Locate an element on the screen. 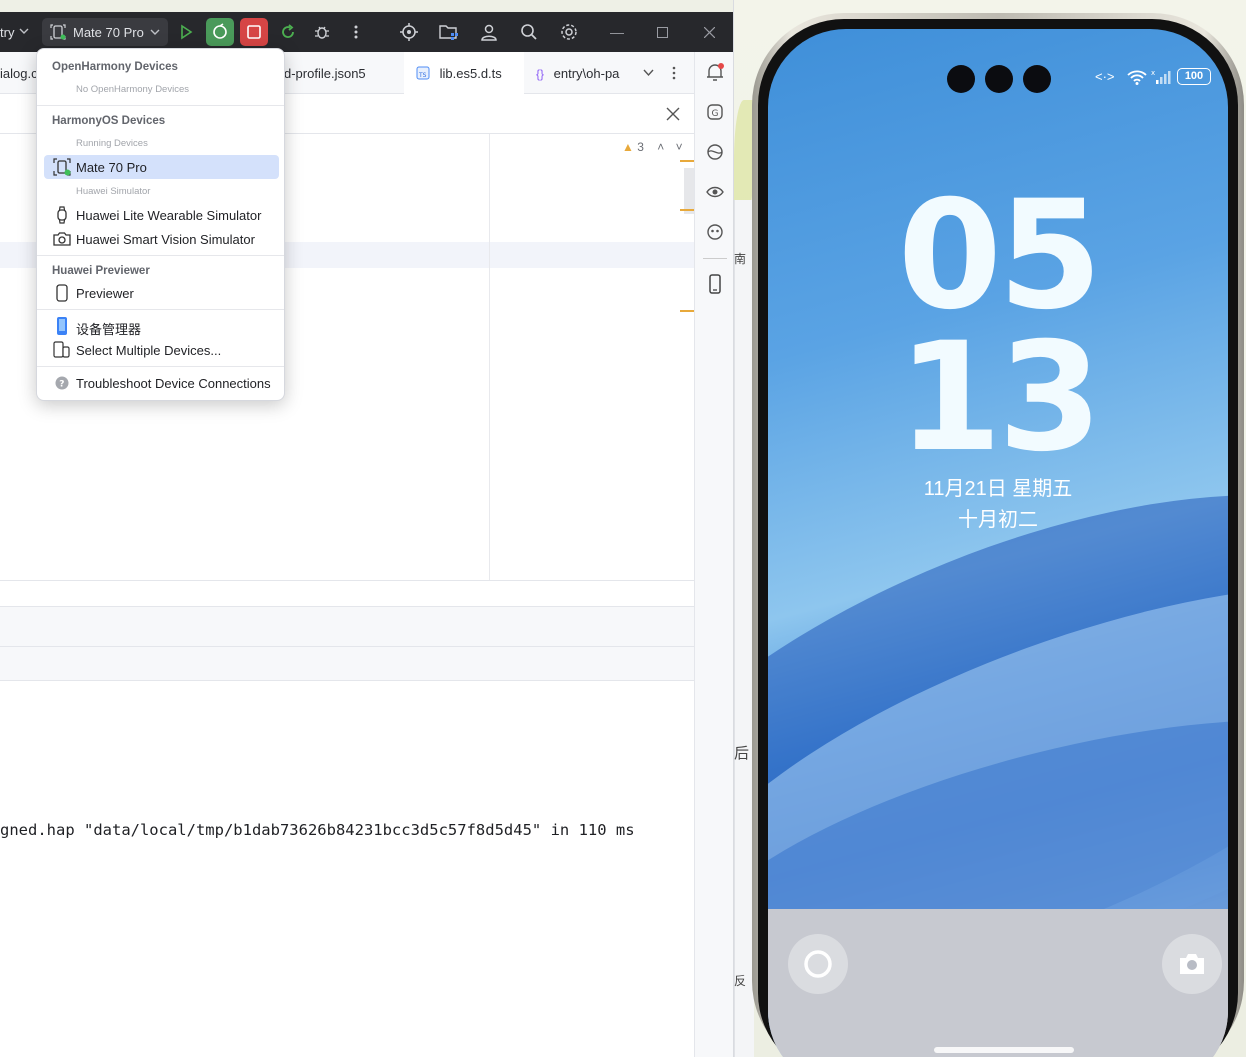 The image size is (1246, 1057). chevron-up-icon: ˄ is located at coordinates (660, 147).